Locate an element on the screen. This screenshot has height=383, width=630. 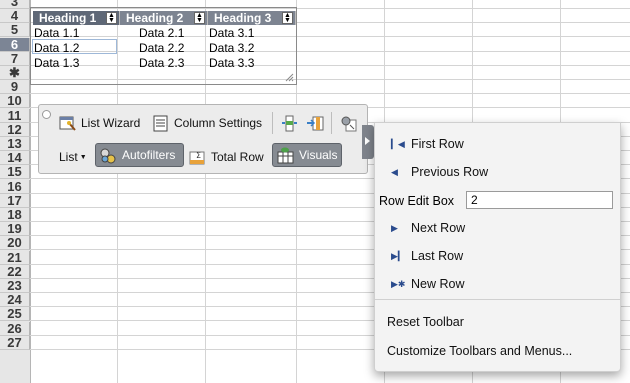
row-number: 26 is located at coordinates (15, 328).